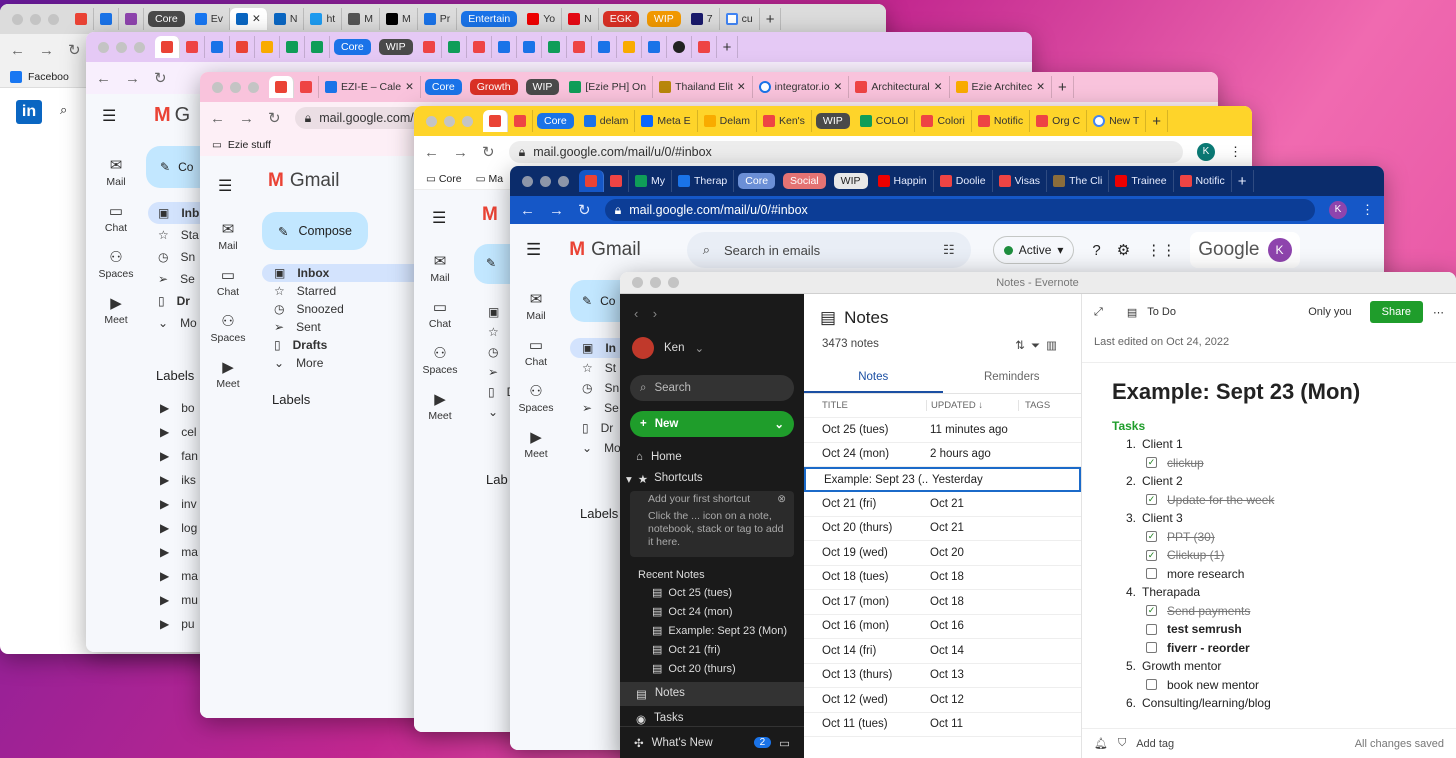 The width and height of the screenshot is (1456, 758). I want to click on account-chip: Google K, so click(1245, 250).